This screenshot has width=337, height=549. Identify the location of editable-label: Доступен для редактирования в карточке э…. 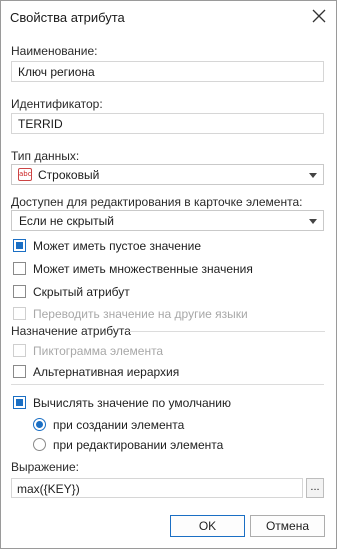
(157, 202).